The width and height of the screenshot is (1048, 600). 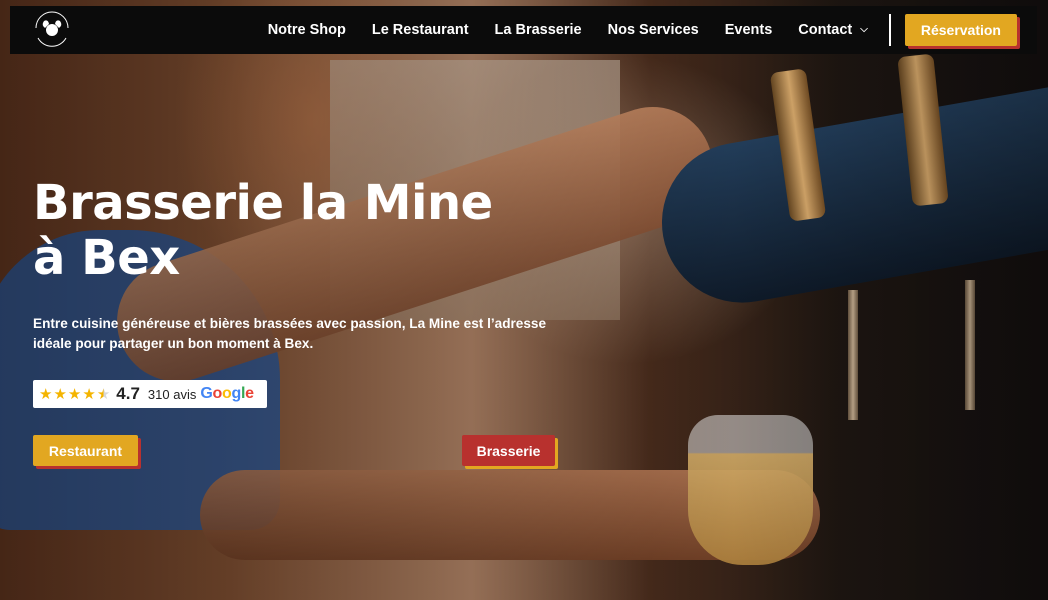 I want to click on nav-item-label: Nos Services, so click(x=653, y=30).